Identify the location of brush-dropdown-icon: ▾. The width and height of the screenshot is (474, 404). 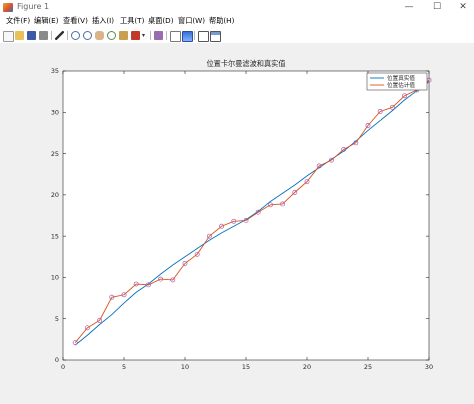
(144, 35).